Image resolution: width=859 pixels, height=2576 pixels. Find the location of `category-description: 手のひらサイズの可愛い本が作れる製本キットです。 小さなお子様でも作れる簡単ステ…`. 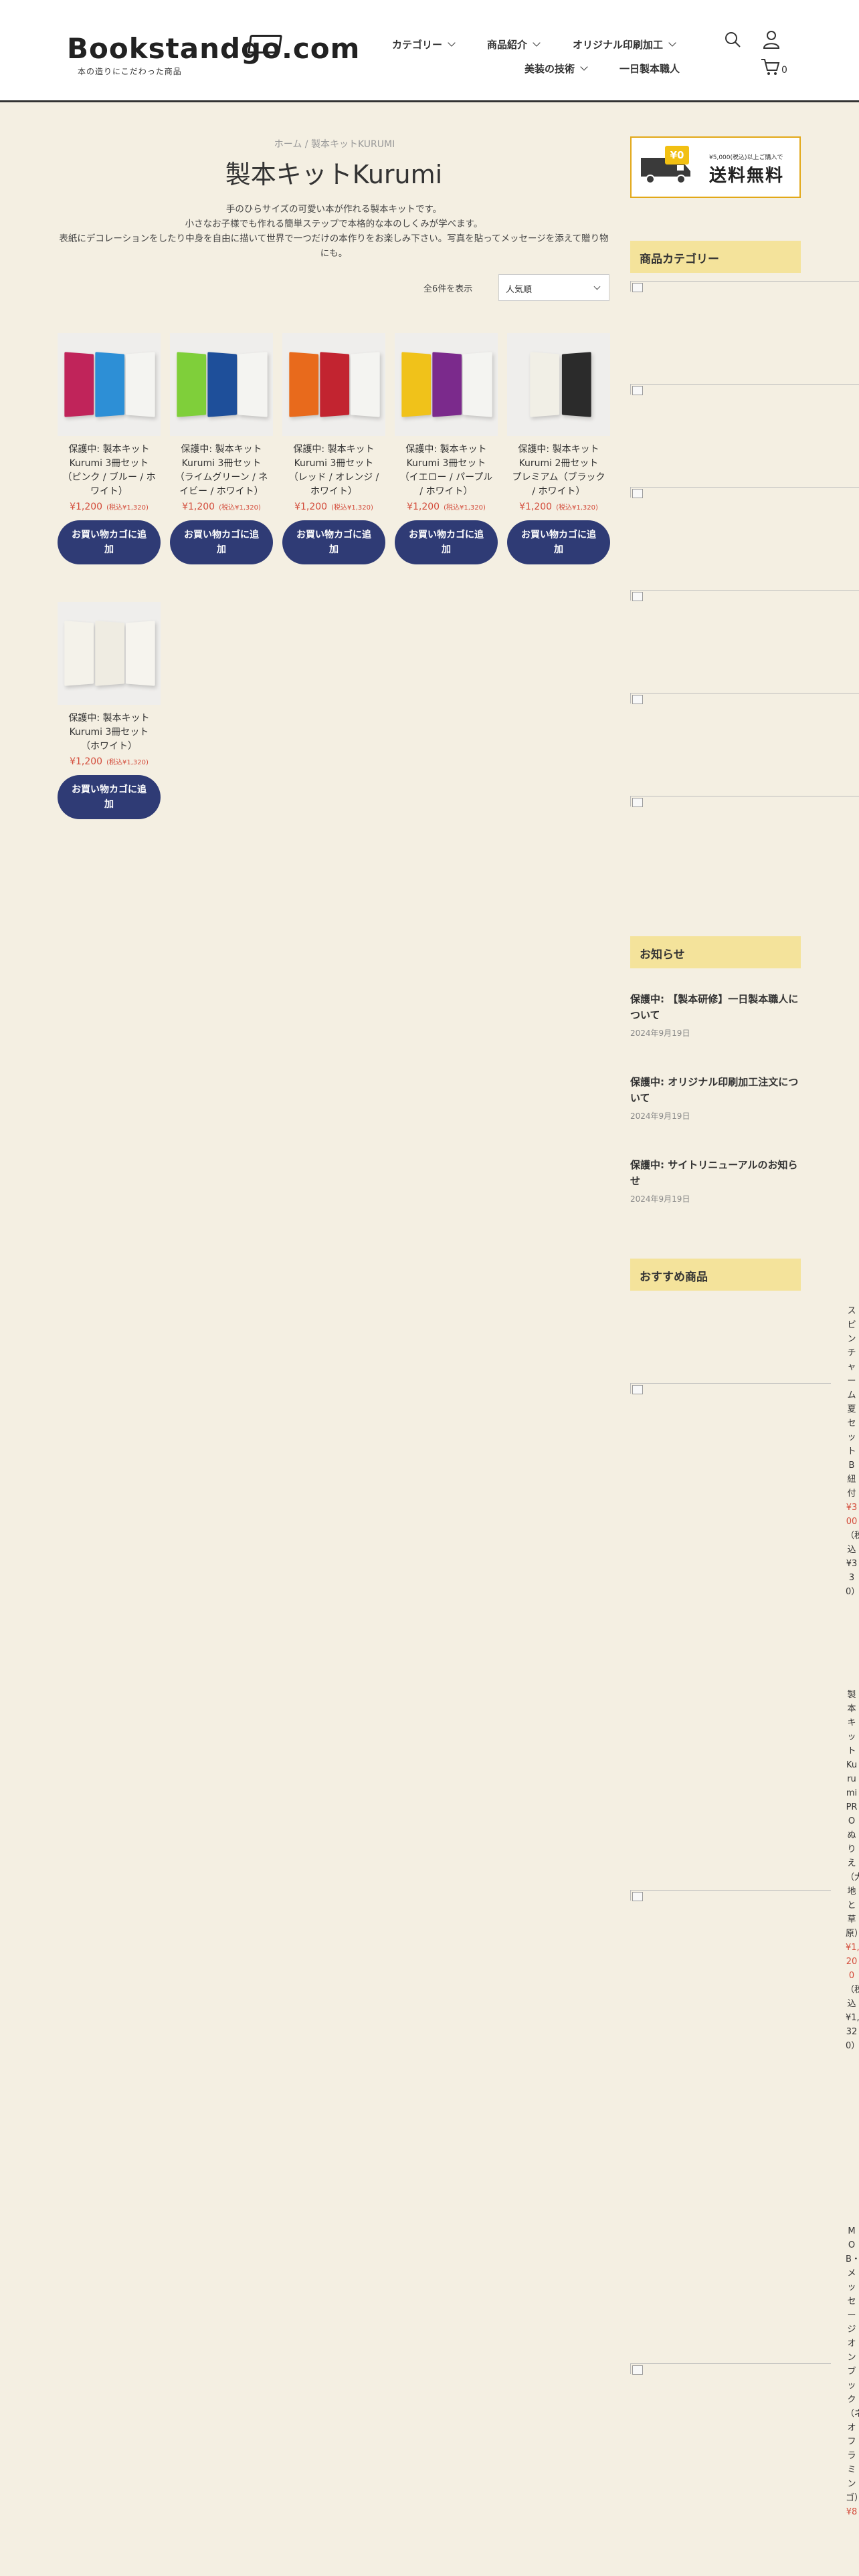

category-description: 手のひらサイズの可愛い本が作れる製本キットです。 小さなお子様でも作れる簡単ステ… is located at coordinates (334, 232).